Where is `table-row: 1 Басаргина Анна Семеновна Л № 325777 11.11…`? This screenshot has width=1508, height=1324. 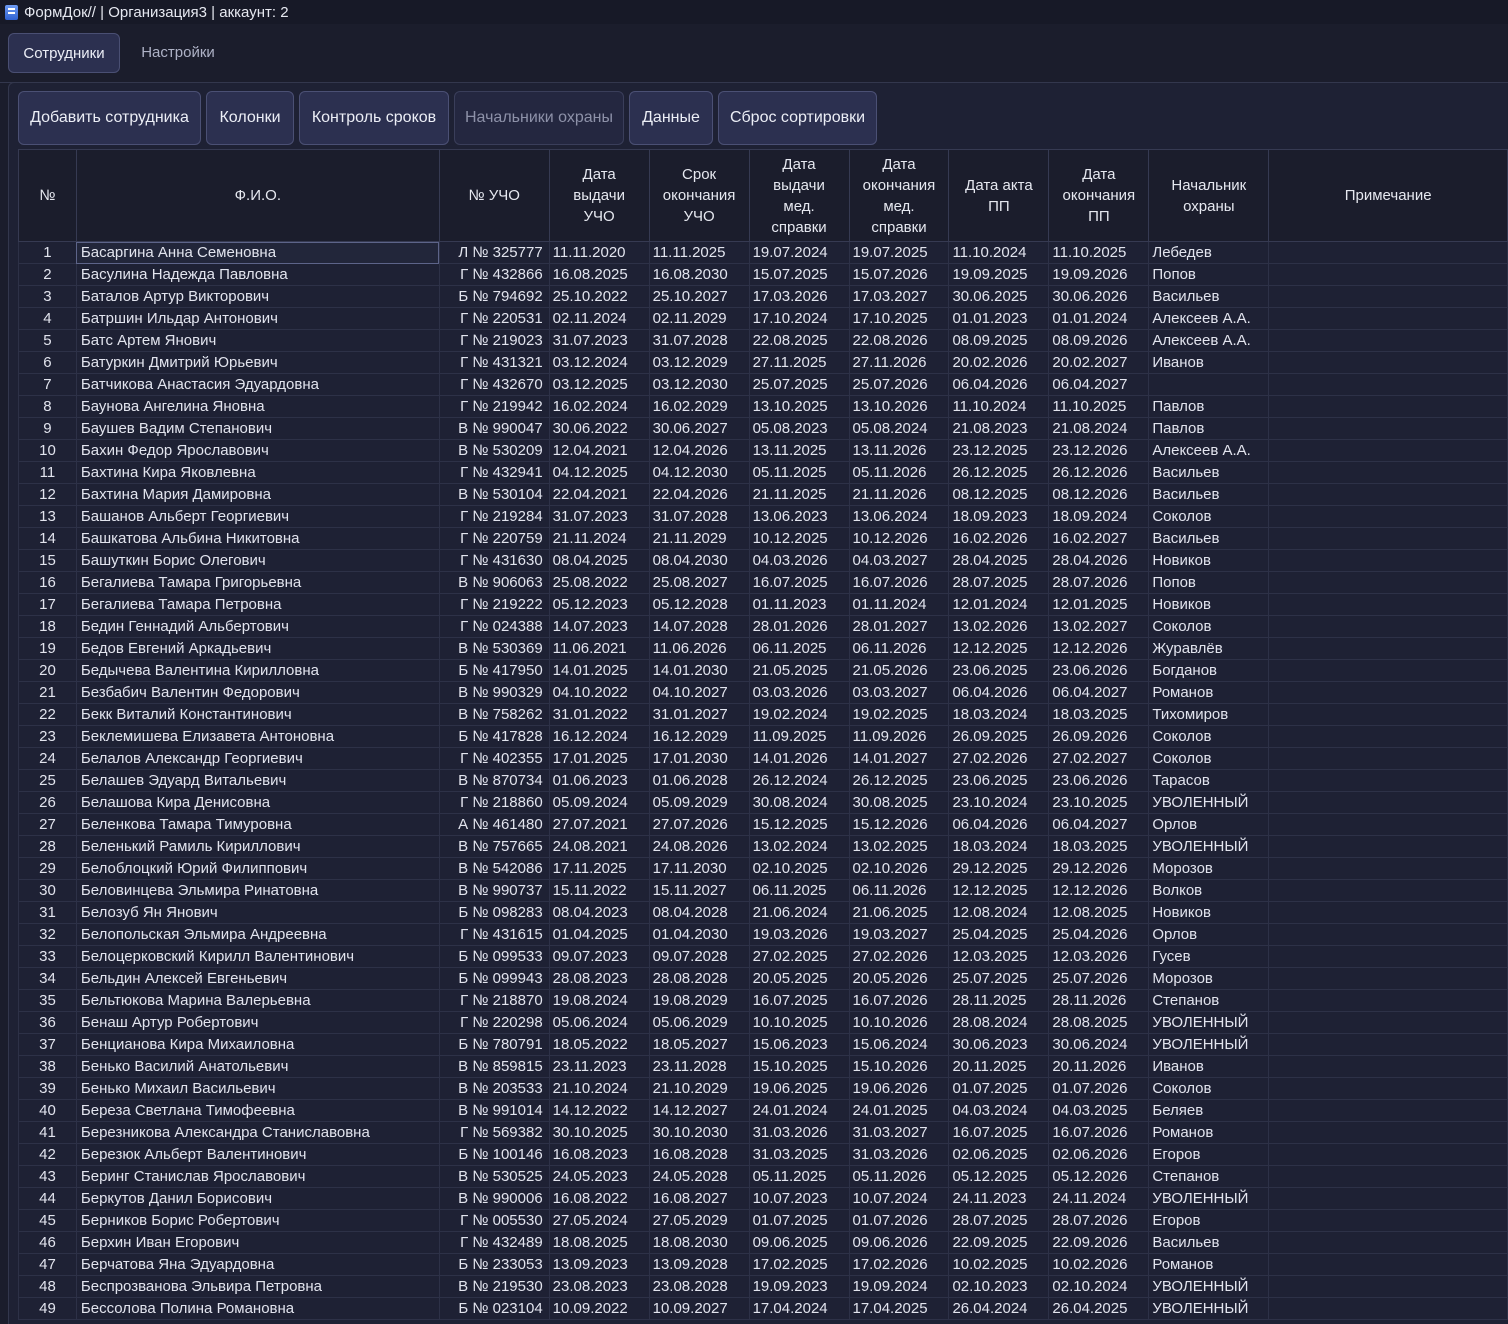
table-row: 1 Басаргина Анна Семеновна Л № 325777 11.11… is located at coordinates (763, 252).